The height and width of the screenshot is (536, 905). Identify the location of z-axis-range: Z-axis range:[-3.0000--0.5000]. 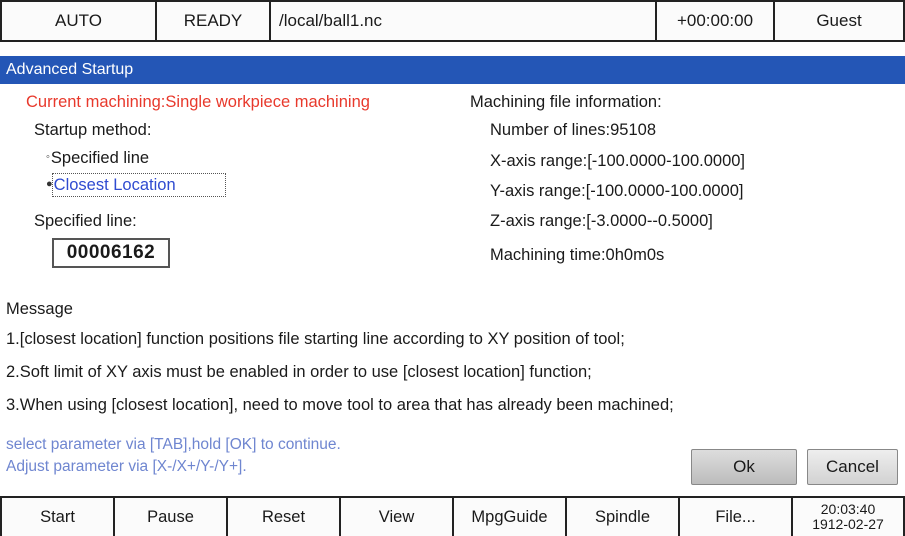
(601, 221).